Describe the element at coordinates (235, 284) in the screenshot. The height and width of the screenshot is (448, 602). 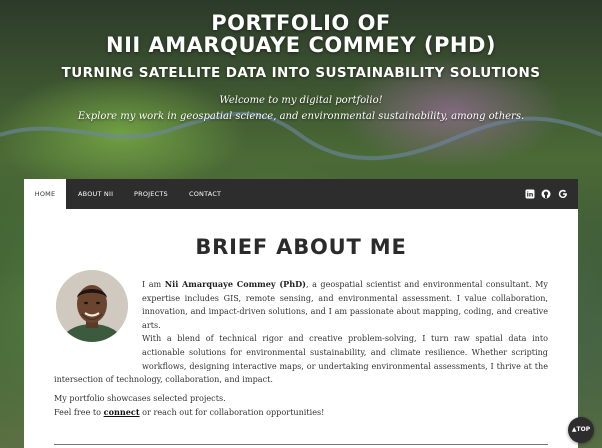
I see `bio-name: Nii Amarquaye Commey (PhD)` at that location.